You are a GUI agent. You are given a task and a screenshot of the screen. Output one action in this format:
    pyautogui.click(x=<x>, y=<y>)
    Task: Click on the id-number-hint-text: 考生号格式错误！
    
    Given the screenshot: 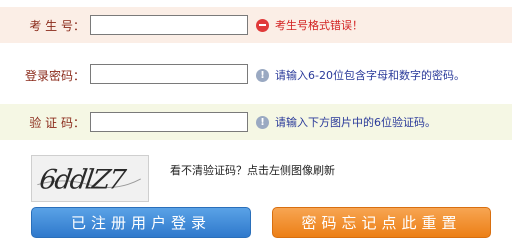 What is the action you would take?
    pyautogui.click(x=319, y=25)
    